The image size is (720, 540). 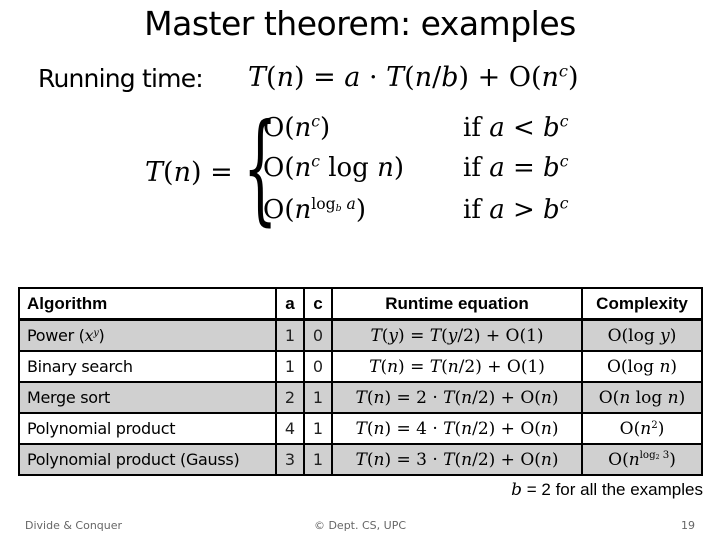 I want to click on complexity-cell: O(log n), so click(x=642, y=366).